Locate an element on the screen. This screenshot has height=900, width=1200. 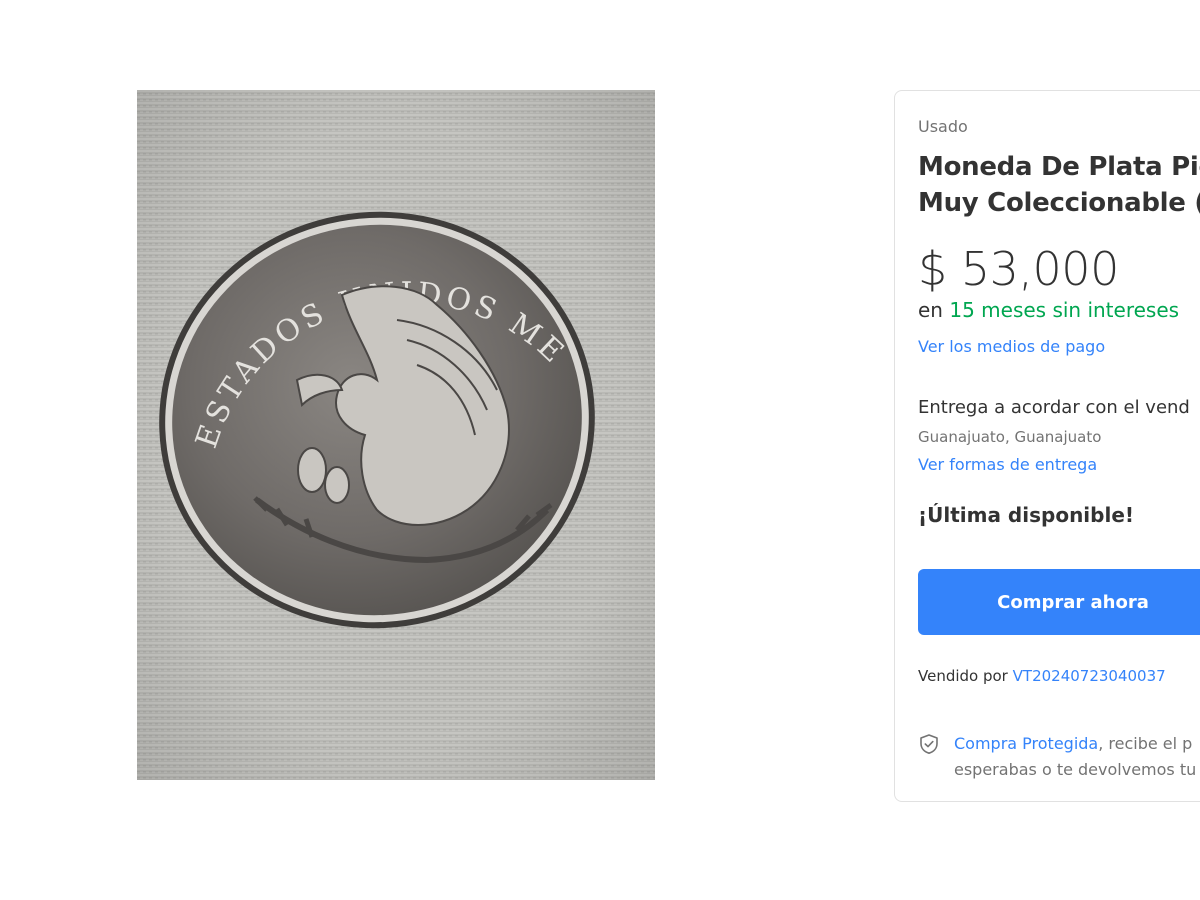
seller-name-link: VT20240723040037 is located at coordinates (1089, 676).